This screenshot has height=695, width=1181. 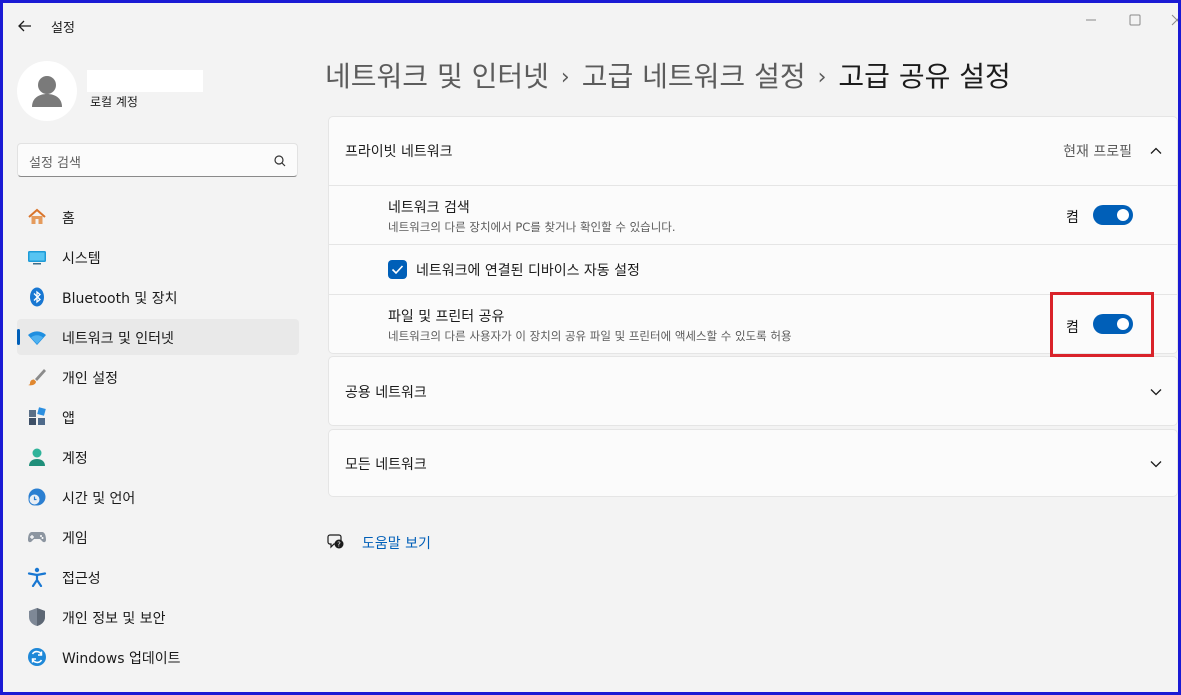 What do you see at coordinates (145, 81) in the screenshot?
I see `username-redacted` at bounding box center [145, 81].